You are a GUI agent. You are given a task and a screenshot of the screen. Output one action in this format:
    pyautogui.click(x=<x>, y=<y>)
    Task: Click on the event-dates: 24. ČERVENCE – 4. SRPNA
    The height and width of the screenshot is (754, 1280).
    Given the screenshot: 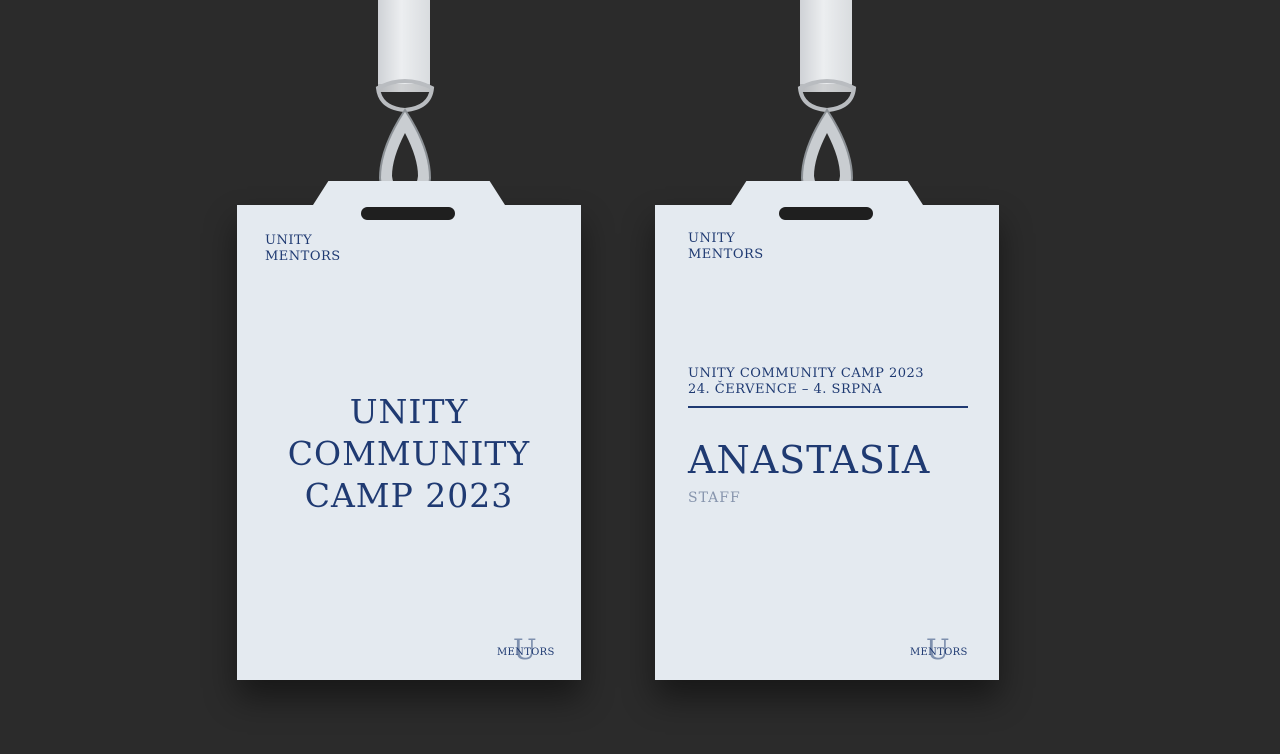 What is the action you would take?
    pyautogui.click(x=785, y=389)
    